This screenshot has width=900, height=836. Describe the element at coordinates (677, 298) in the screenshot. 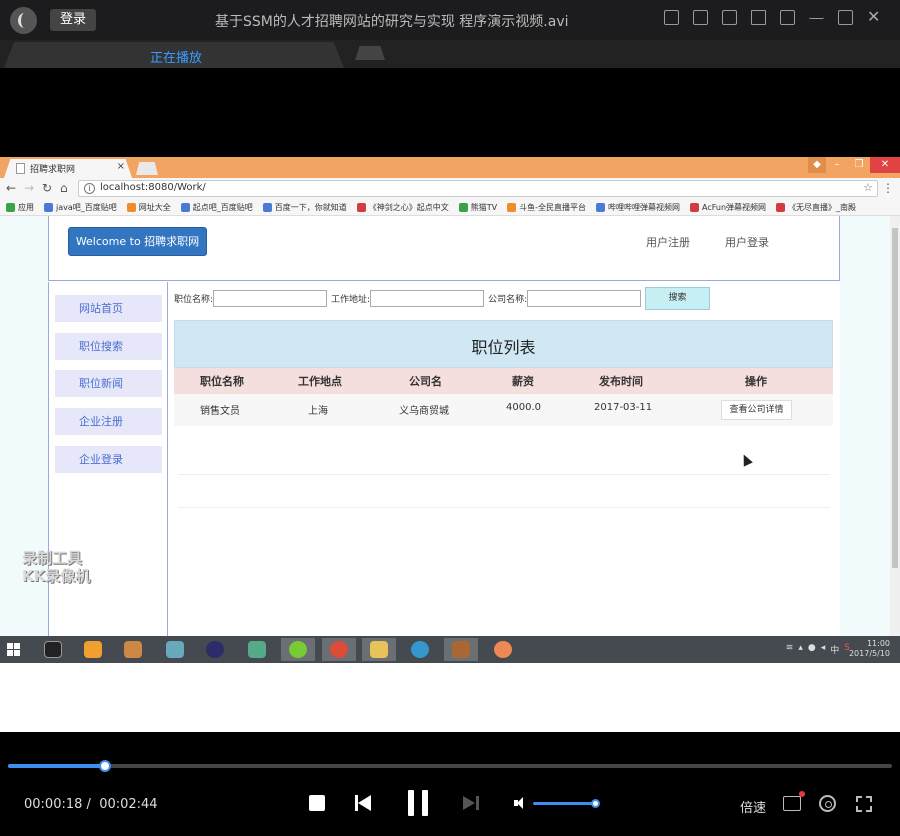

I see `search-button: 搜索` at that location.